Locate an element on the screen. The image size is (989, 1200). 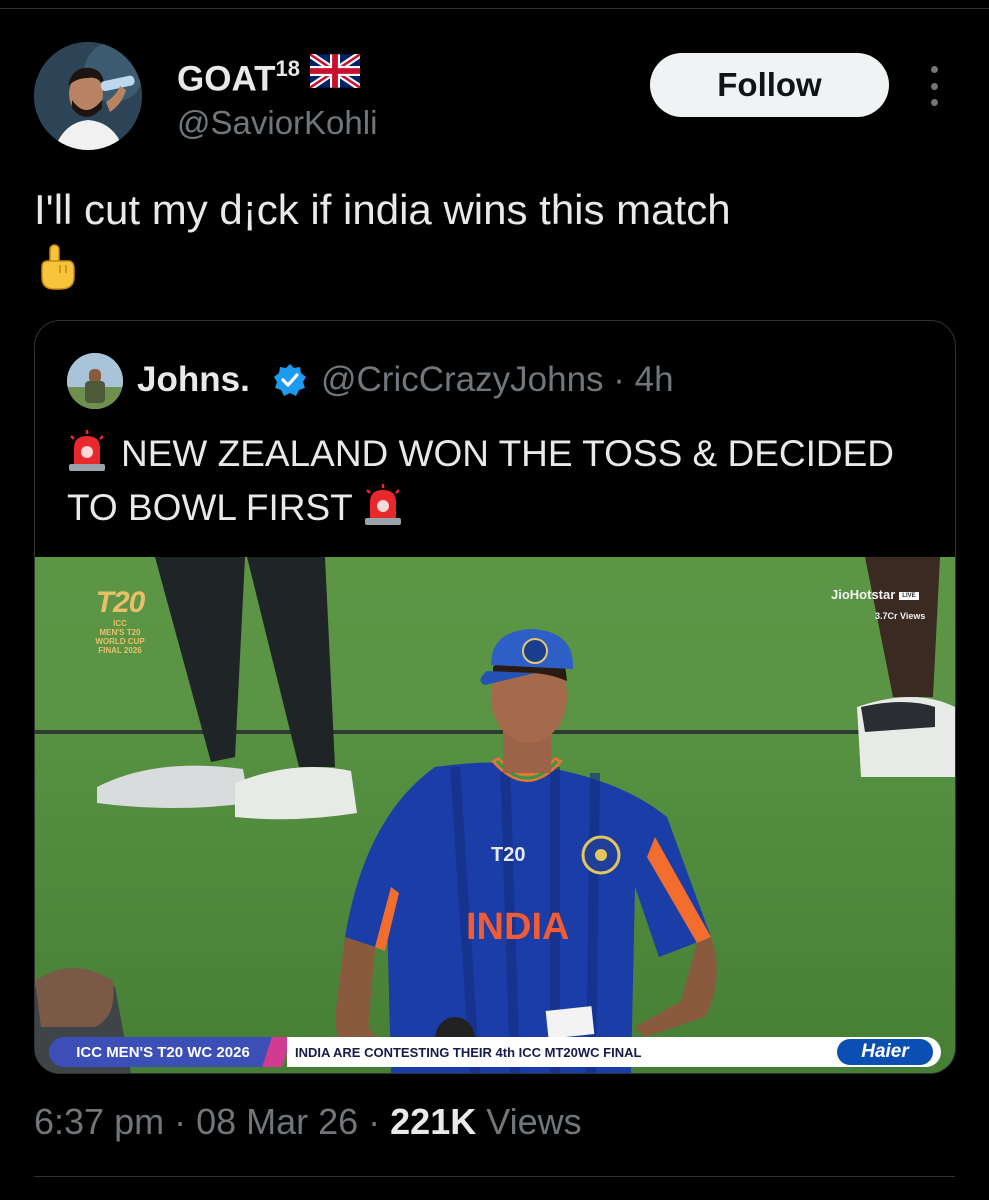
svg-text: T20 is located at coordinates (508, 855).